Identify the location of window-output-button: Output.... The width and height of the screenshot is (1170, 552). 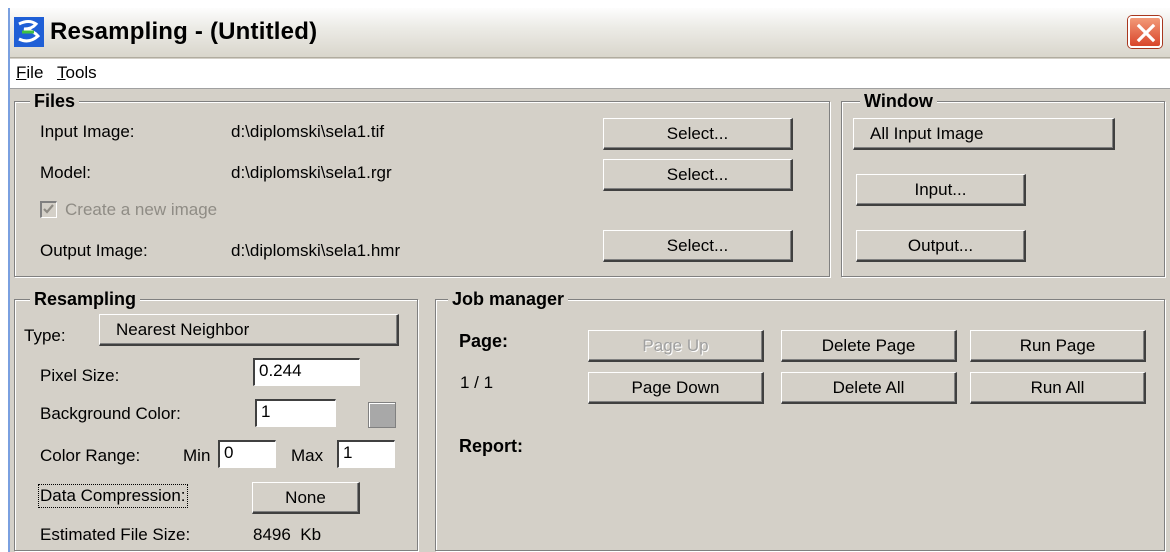
(941, 246).